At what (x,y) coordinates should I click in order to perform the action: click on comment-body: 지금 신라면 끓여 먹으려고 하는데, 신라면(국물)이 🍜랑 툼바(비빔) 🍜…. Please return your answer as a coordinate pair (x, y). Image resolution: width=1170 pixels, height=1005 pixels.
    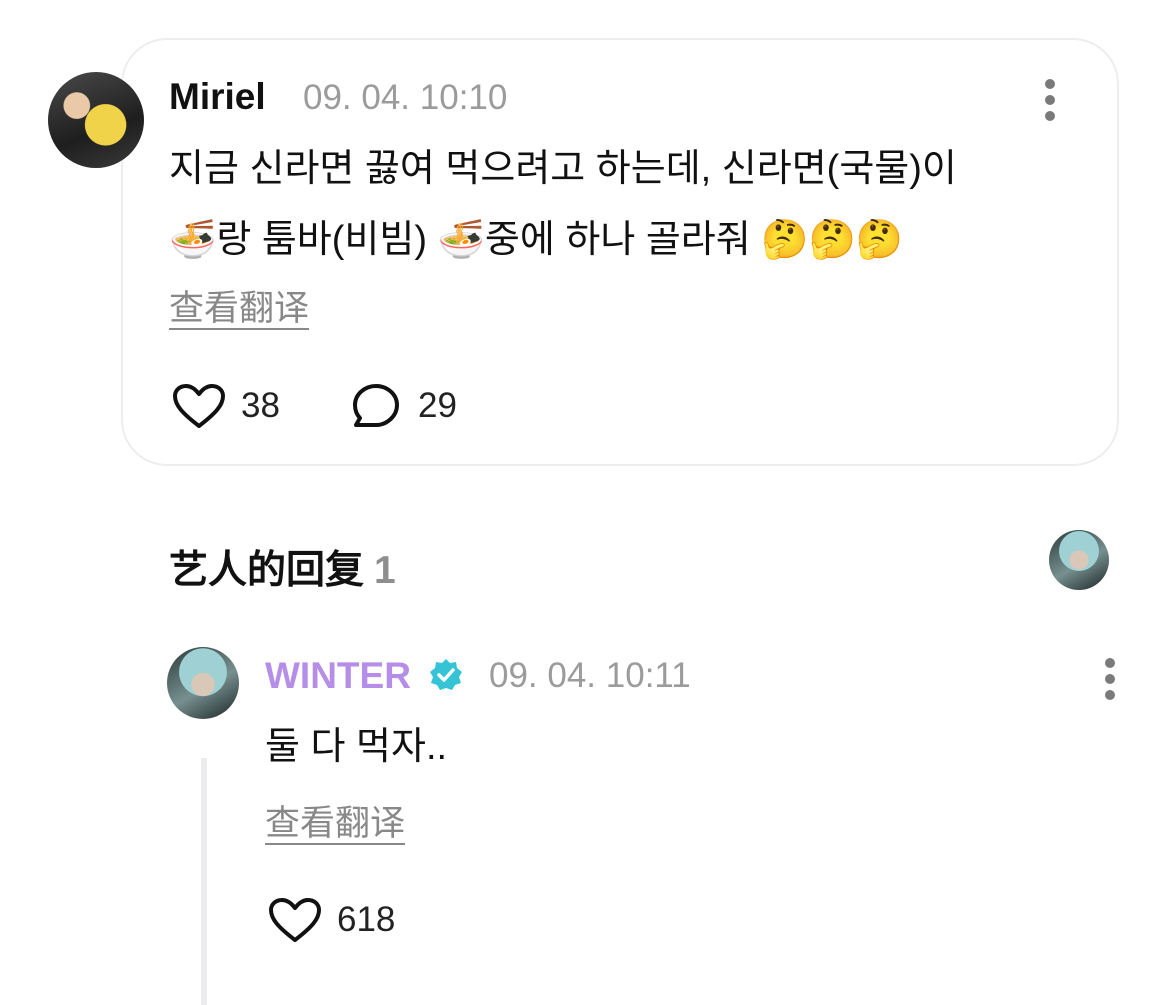
    Looking at the image, I should click on (563, 204).